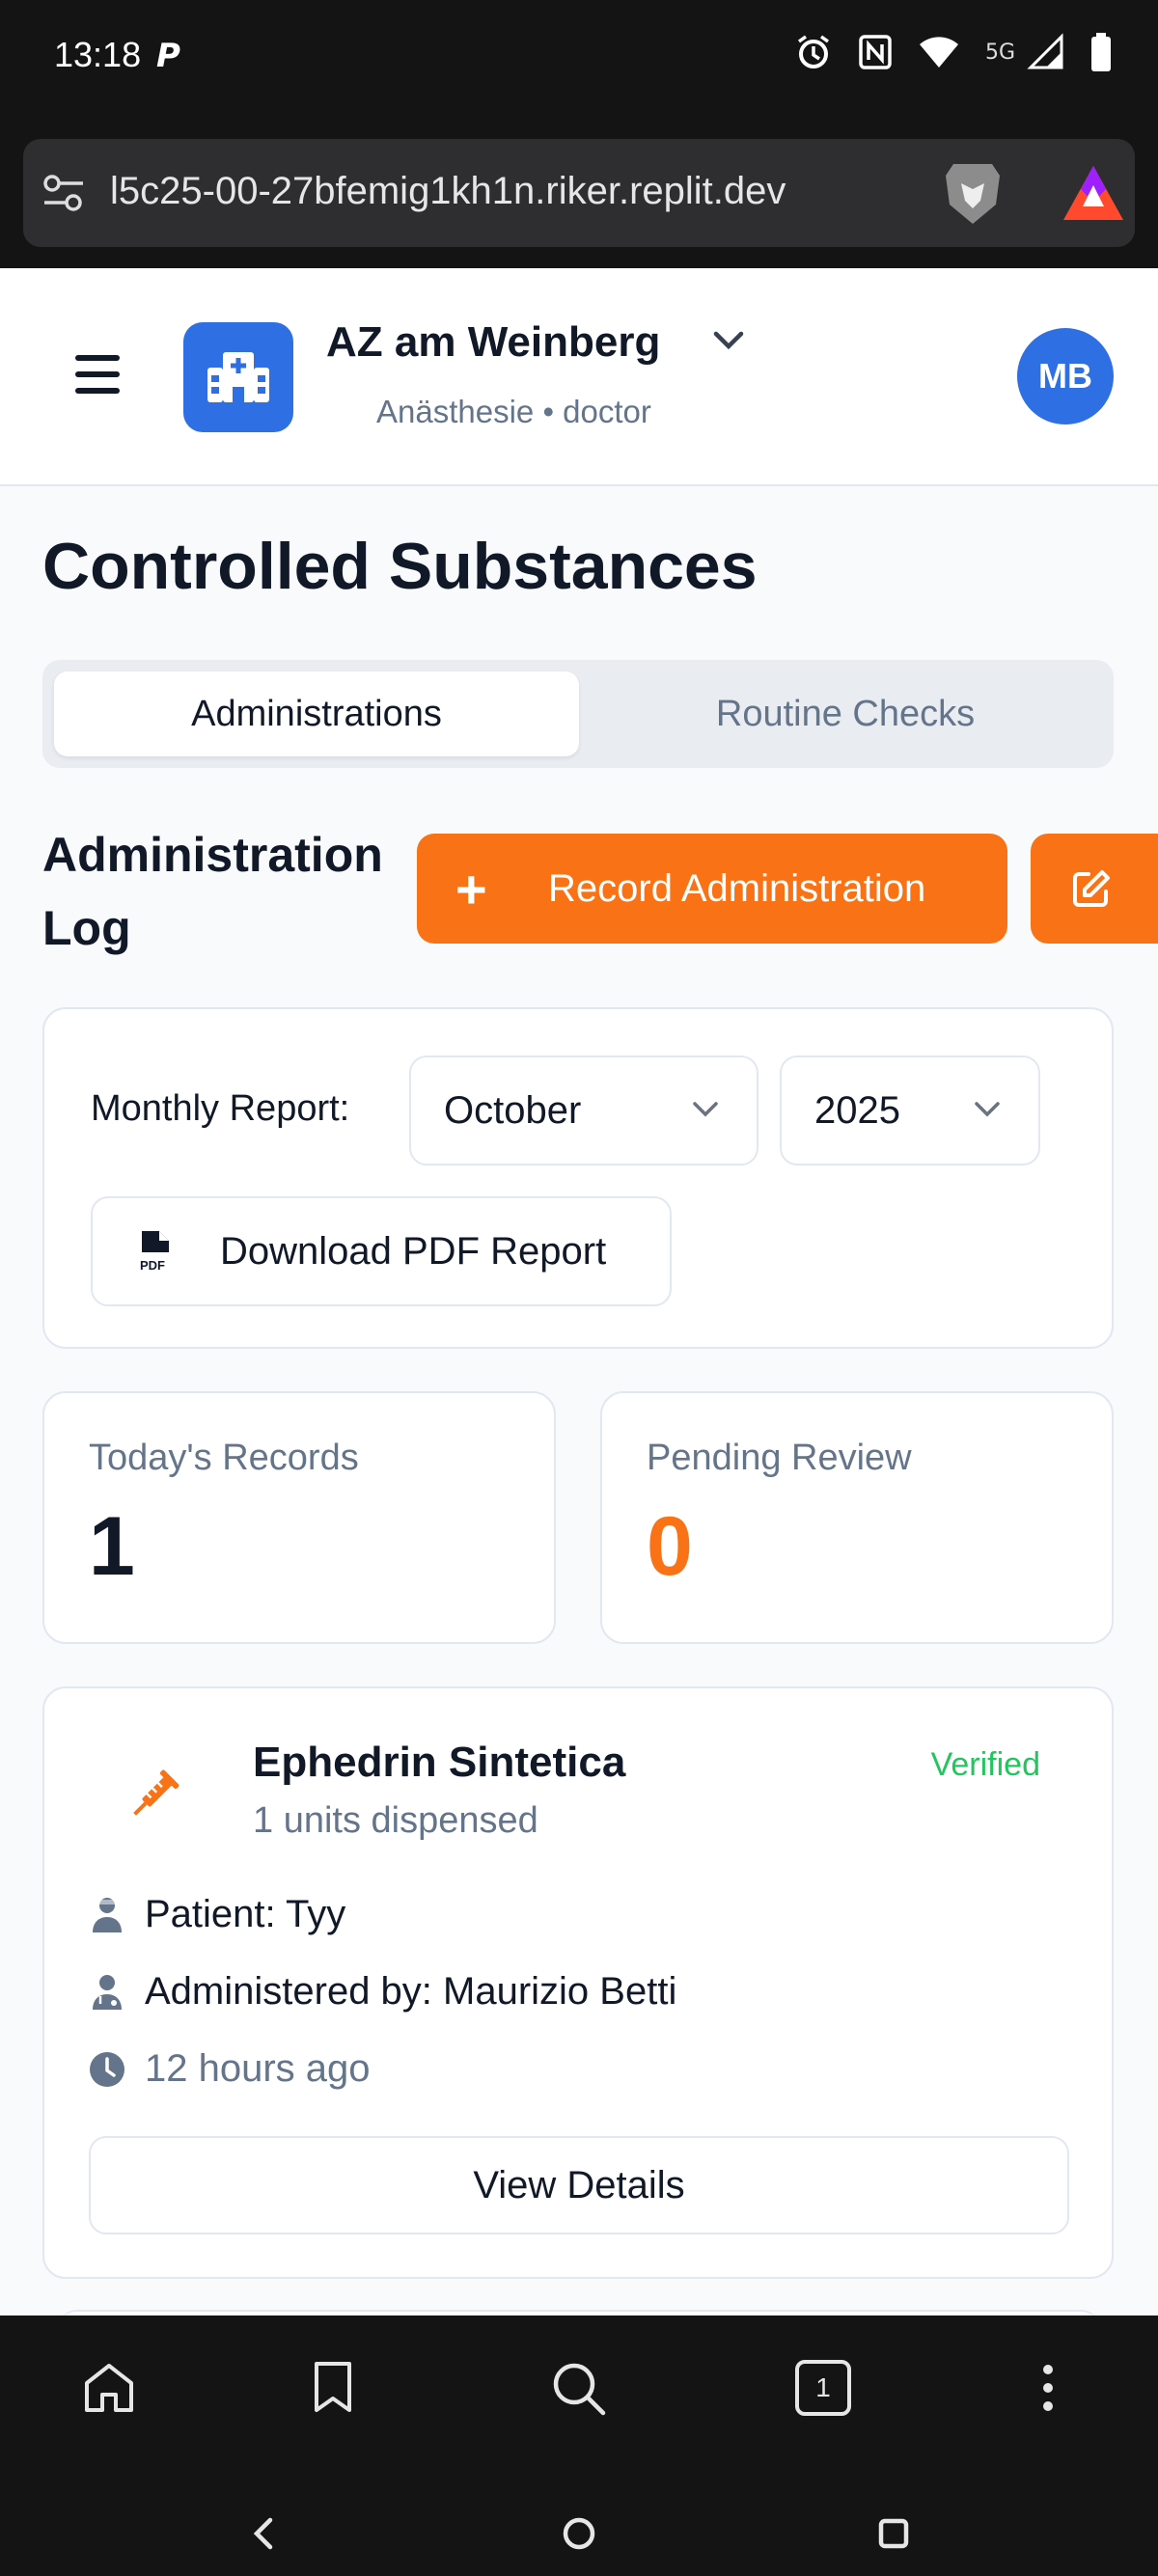 The width and height of the screenshot is (1158, 2576). I want to click on month-value: October, so click(513, 1110).